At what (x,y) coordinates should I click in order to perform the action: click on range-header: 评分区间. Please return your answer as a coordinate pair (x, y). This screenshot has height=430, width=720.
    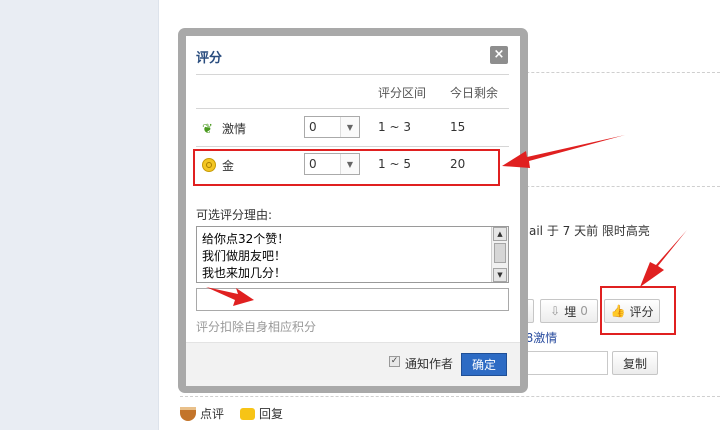
    Looking at the image, I should click on (402, 93).